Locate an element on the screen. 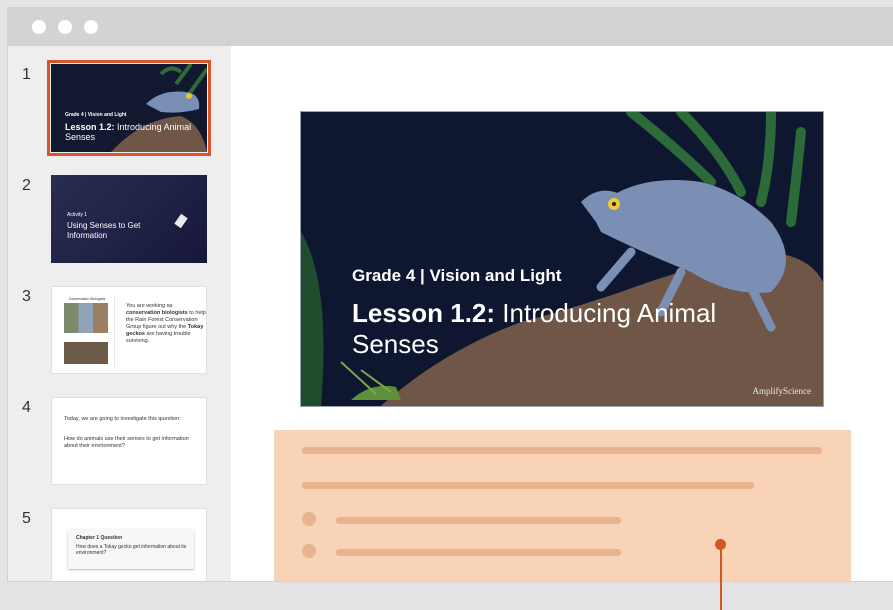 This screenshot has height=610, width=893. text-part: You are working as is located at coordinates (149, 306).